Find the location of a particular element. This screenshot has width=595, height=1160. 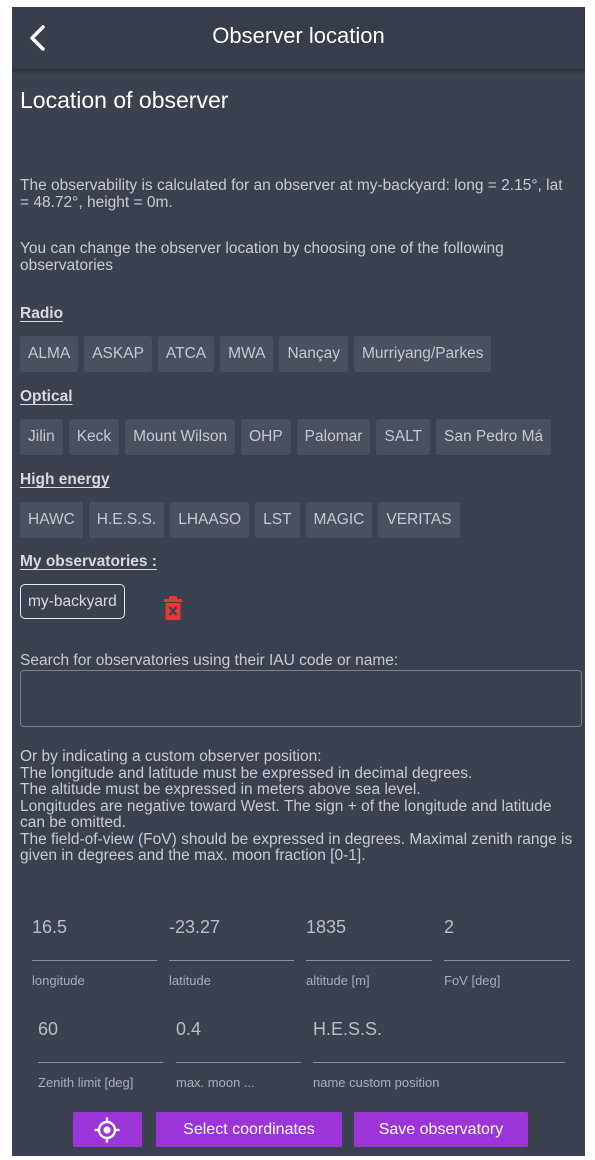

locate-me-button is located at coordinates (107, 1129).